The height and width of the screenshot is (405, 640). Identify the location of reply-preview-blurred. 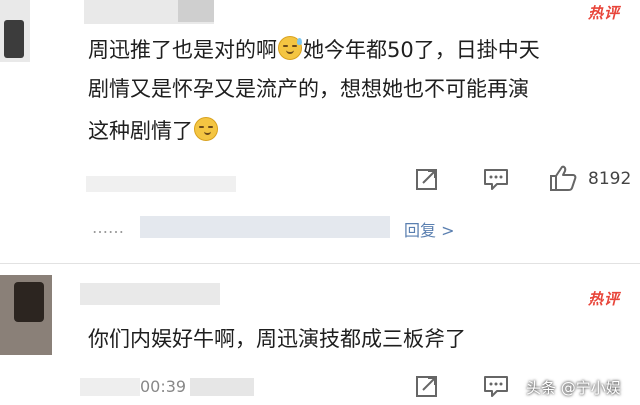
(265, 227).